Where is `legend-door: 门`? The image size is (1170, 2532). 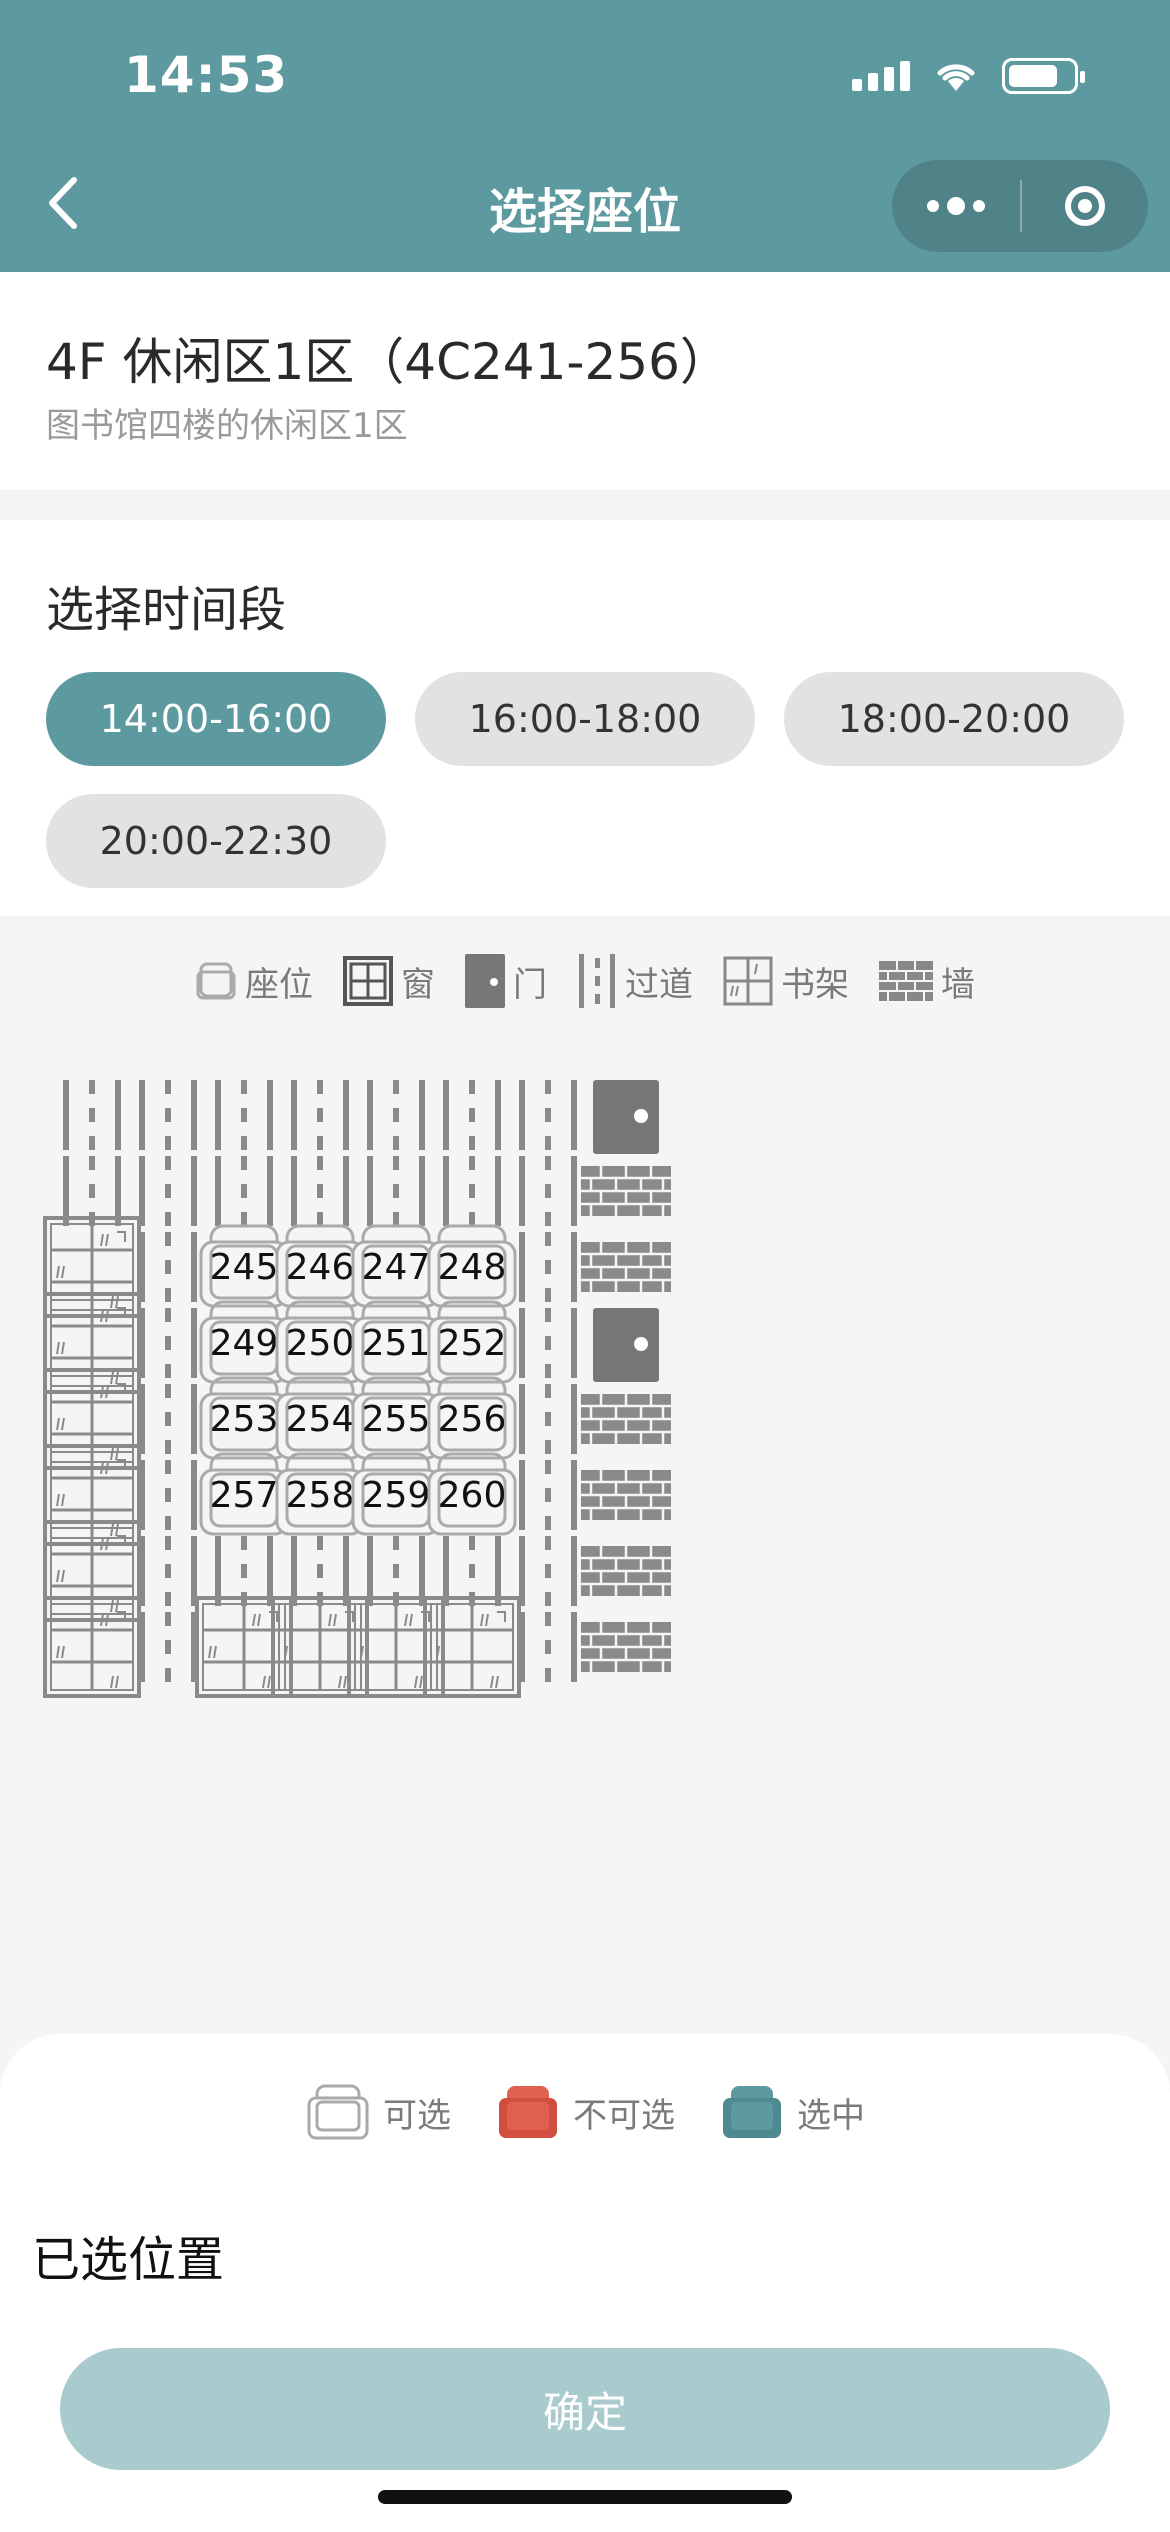 legend-door: 门 is located at coordinates (506, 981).